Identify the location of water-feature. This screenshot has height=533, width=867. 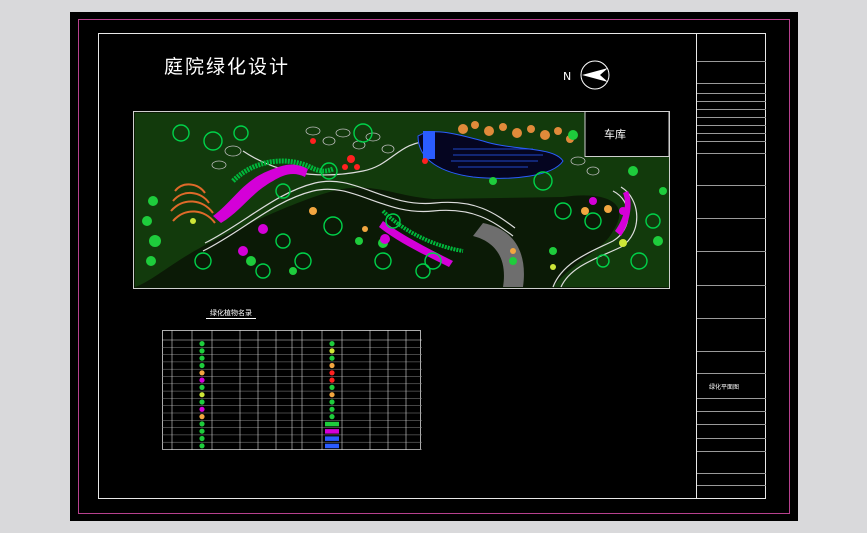
(429, 145).